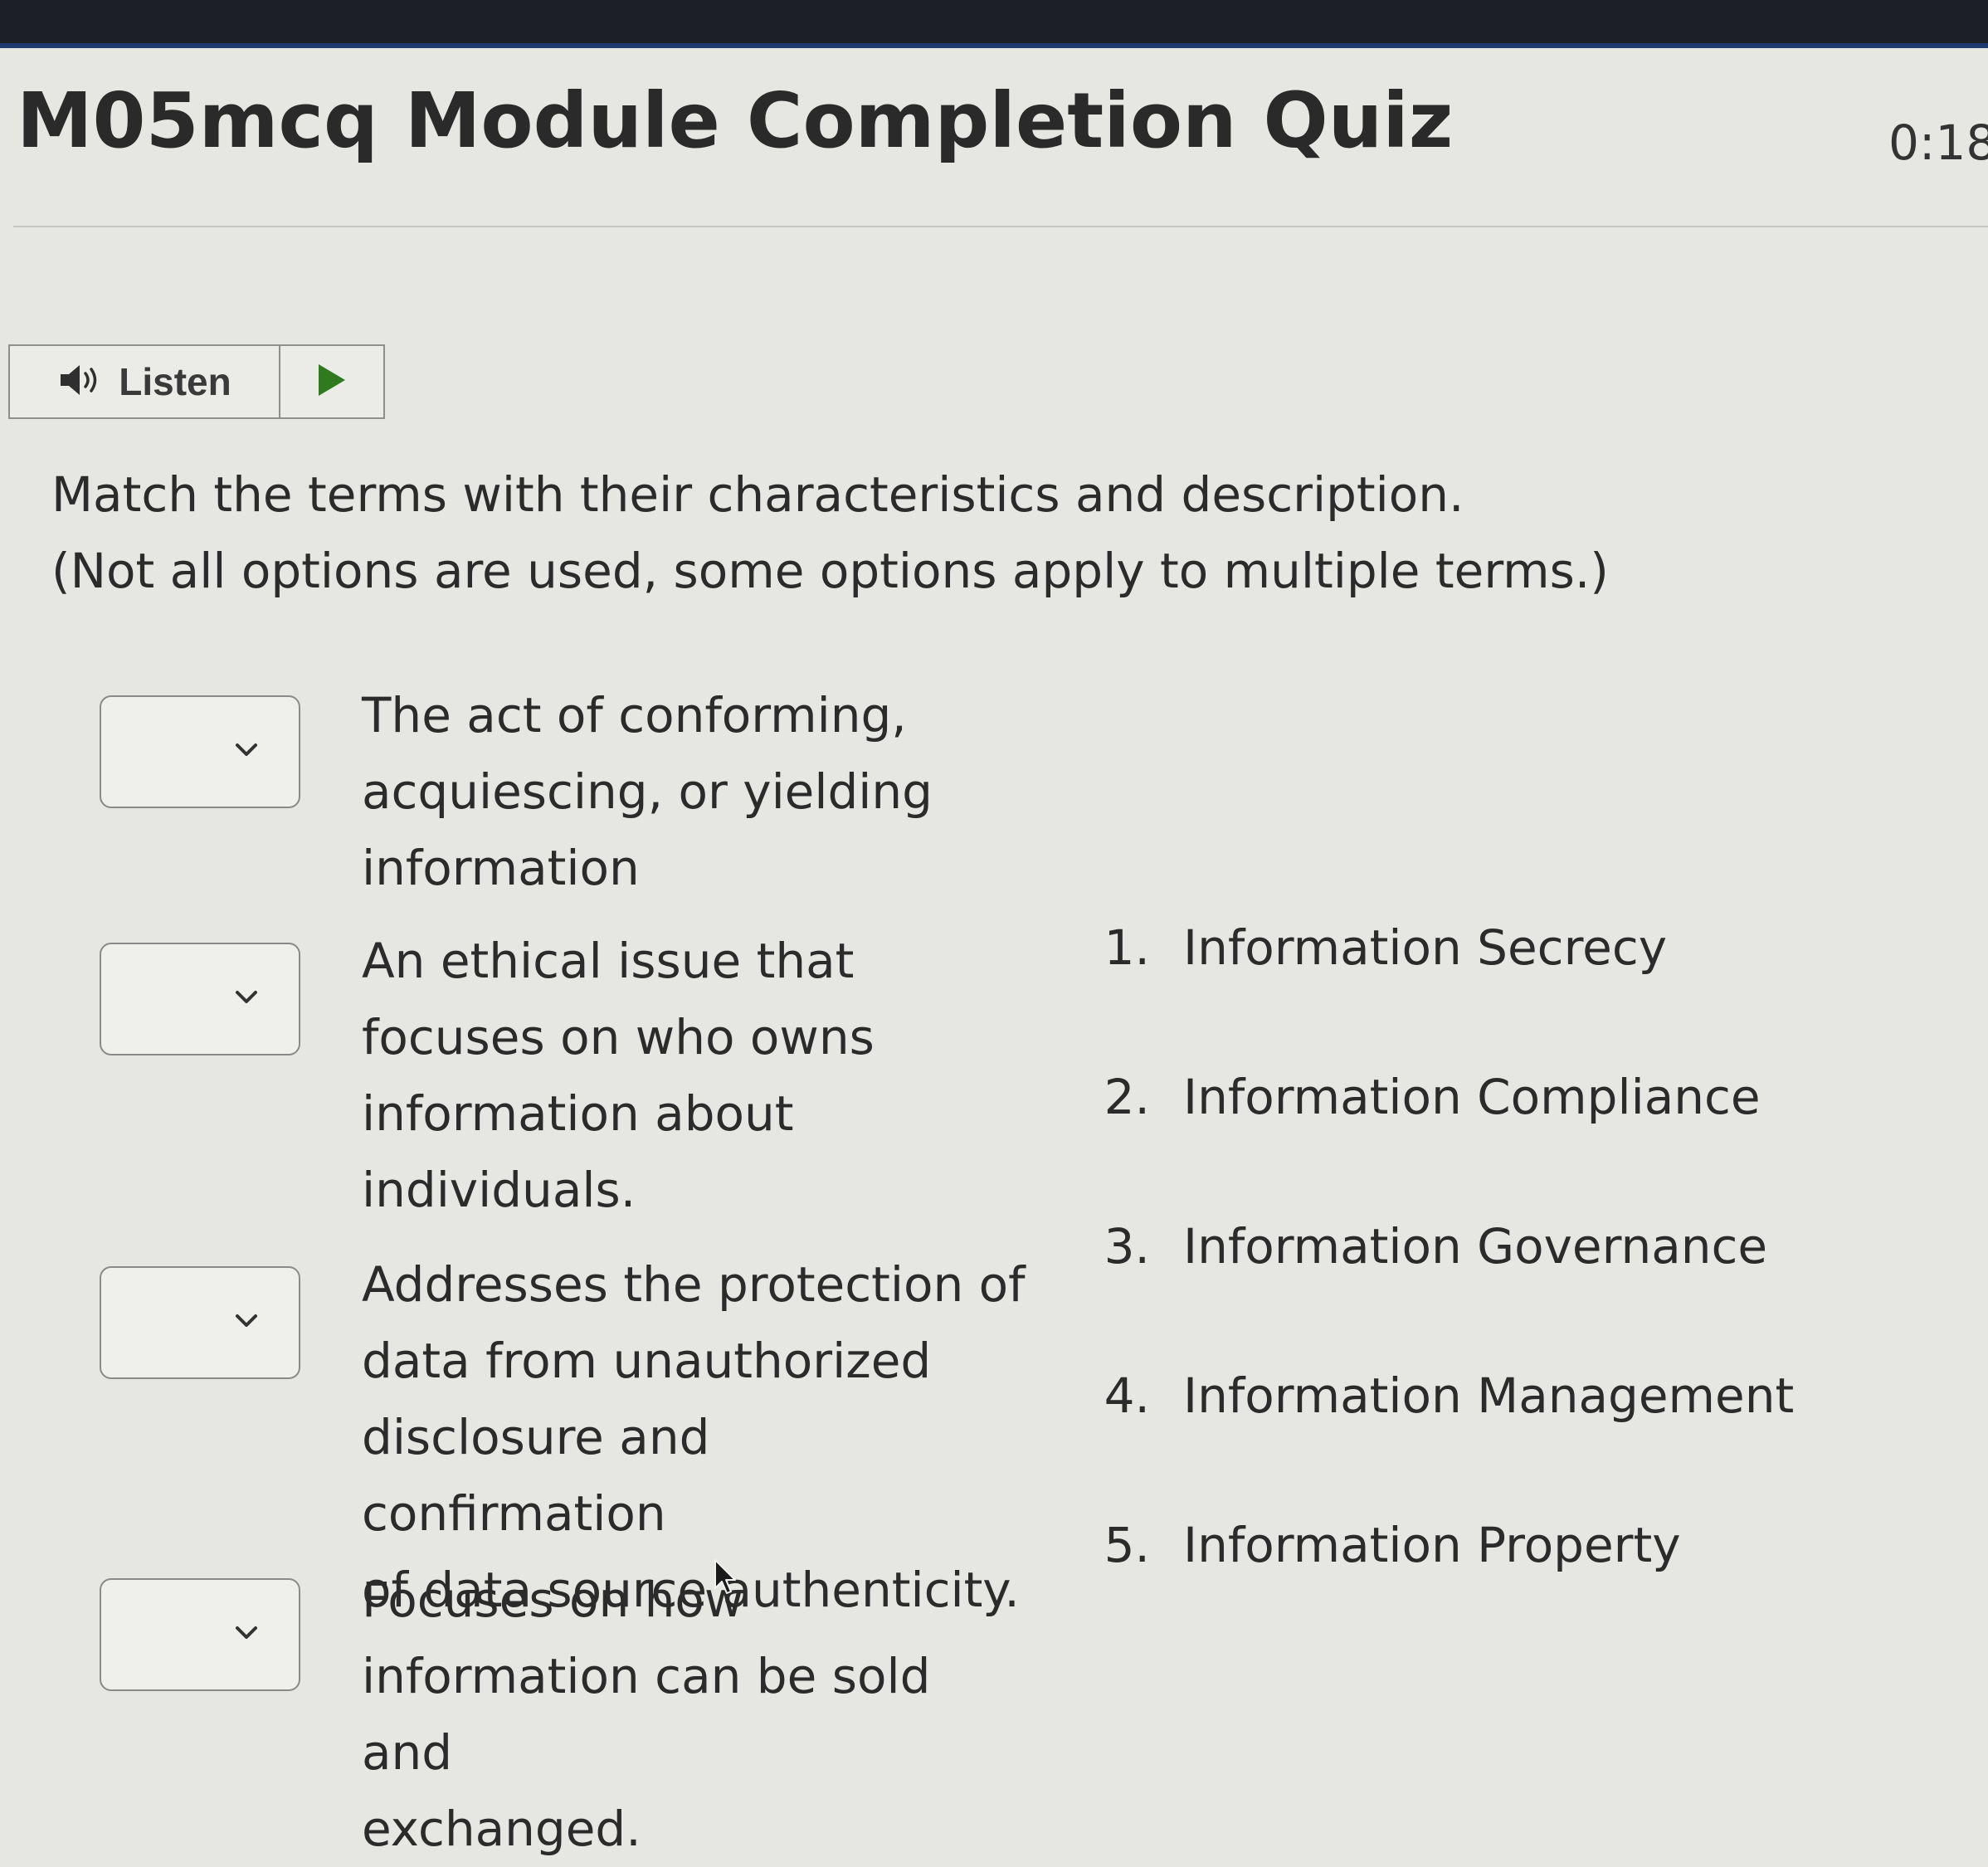  Describe the element at coordinates (994, 24) in the screenshot. I see `browser-top-bar` at that location.